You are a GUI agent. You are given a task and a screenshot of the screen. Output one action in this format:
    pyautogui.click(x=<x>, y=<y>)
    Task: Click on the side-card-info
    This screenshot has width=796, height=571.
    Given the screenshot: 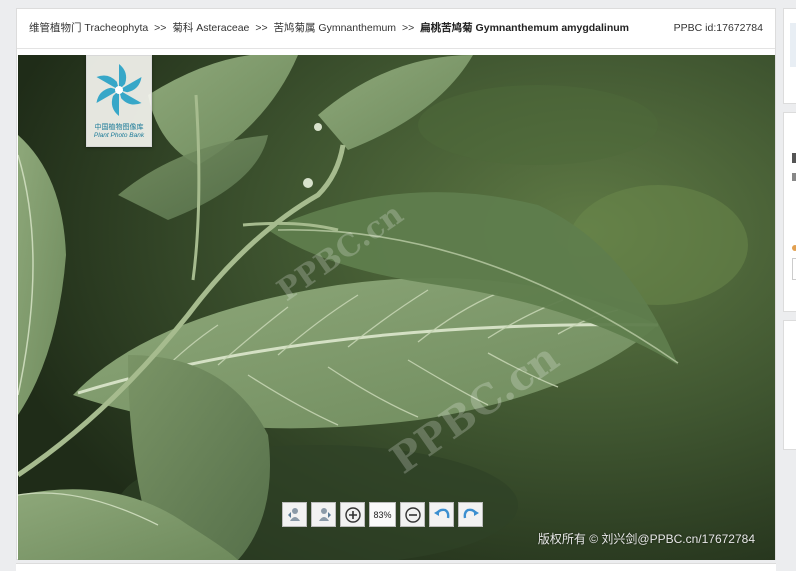 What is the action you would take?
    pyautogui.click(x=789, y=212)
    